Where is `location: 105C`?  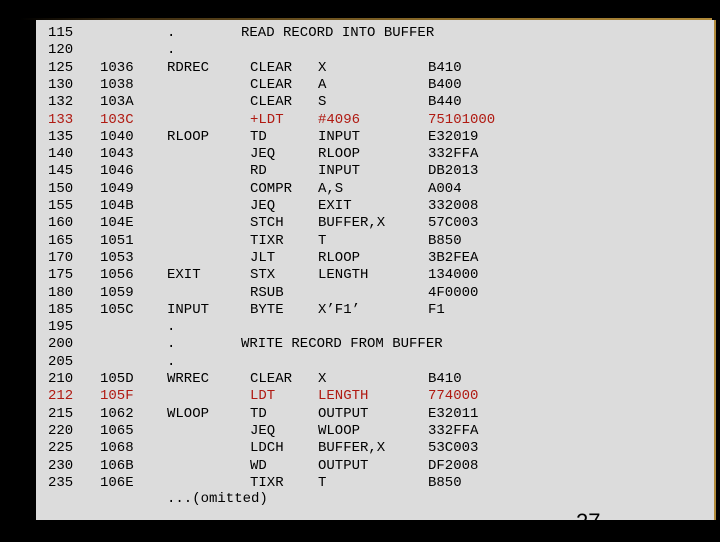
location: 105C is located at coordinates (117, 309).